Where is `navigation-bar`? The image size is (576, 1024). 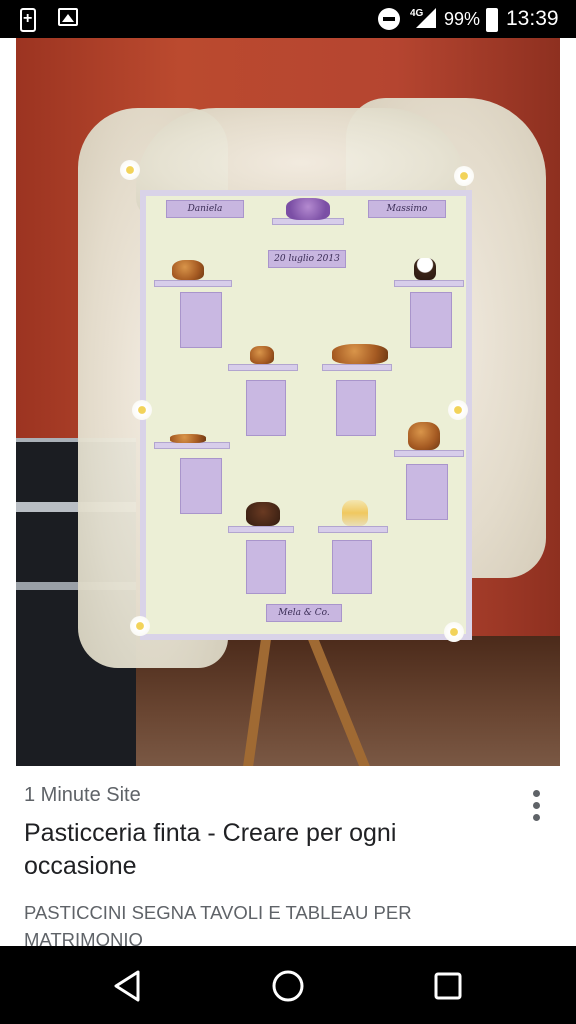 navigation-bar is located at coordinates (288, 985).